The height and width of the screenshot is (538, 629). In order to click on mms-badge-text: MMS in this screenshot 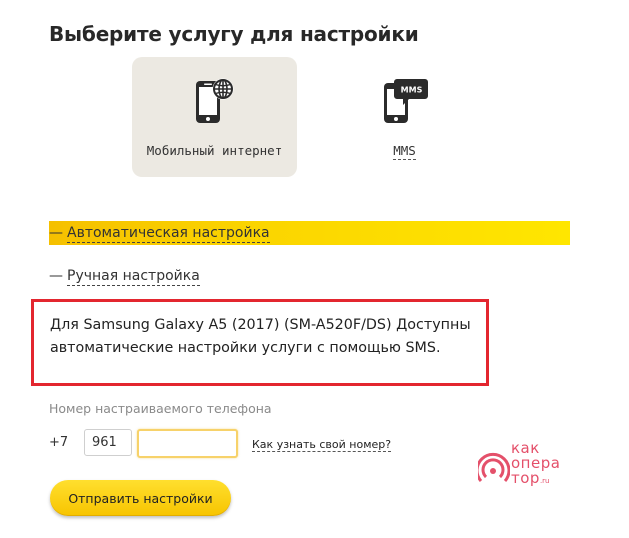, I will do `click(411, 90)`.